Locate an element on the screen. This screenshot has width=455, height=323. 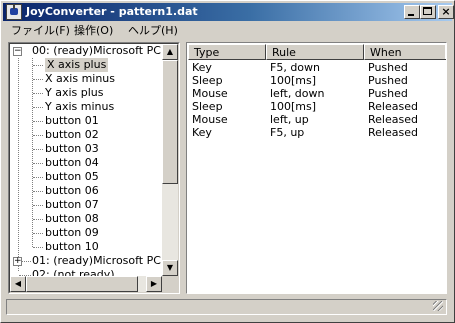
pane-splitter is located at coordinates (182, 168).